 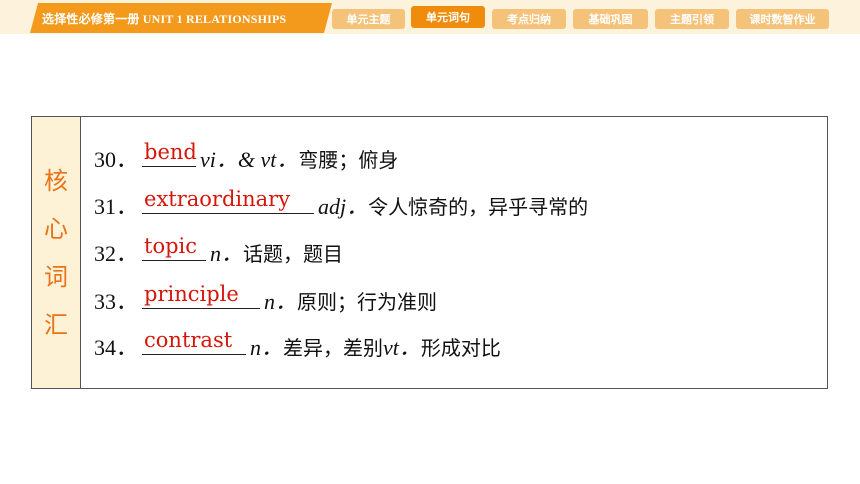 I want to click on tab-homework: 课时数智作业, so click(x=782, y=19).